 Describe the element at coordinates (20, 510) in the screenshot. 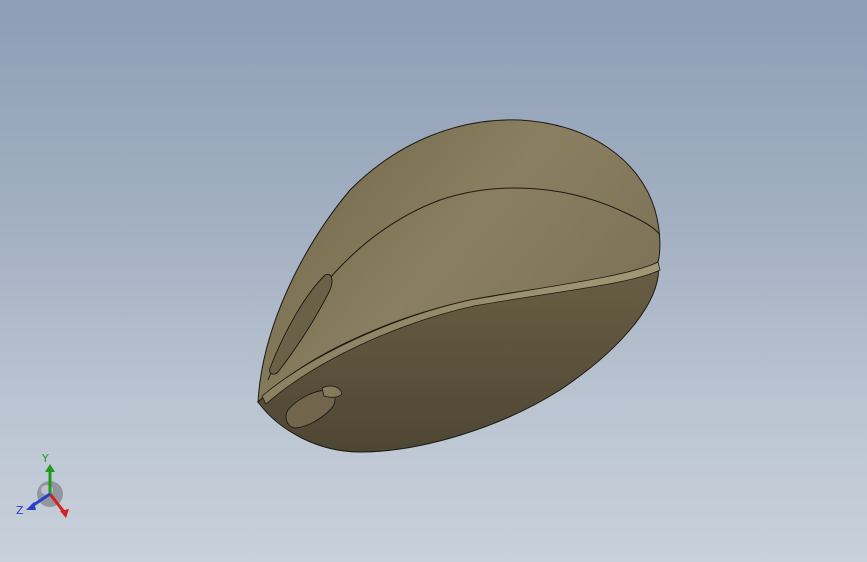

I see `z-axis-label: Z` at that location.